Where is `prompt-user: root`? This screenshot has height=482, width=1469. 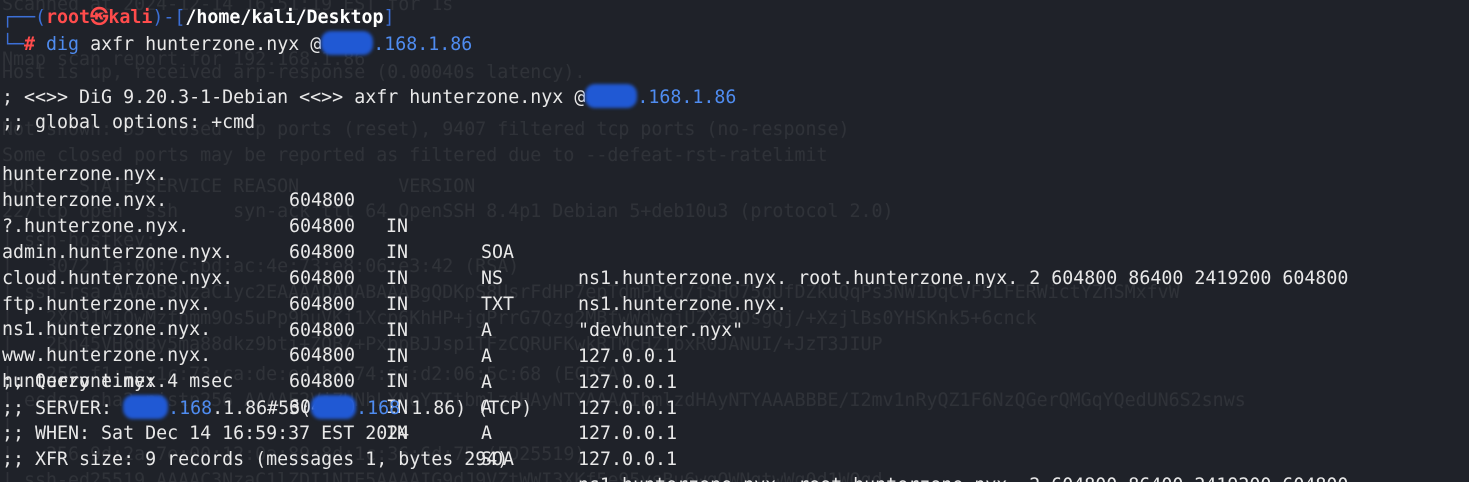
prompt-user: root is located at coordinates (68, 17).